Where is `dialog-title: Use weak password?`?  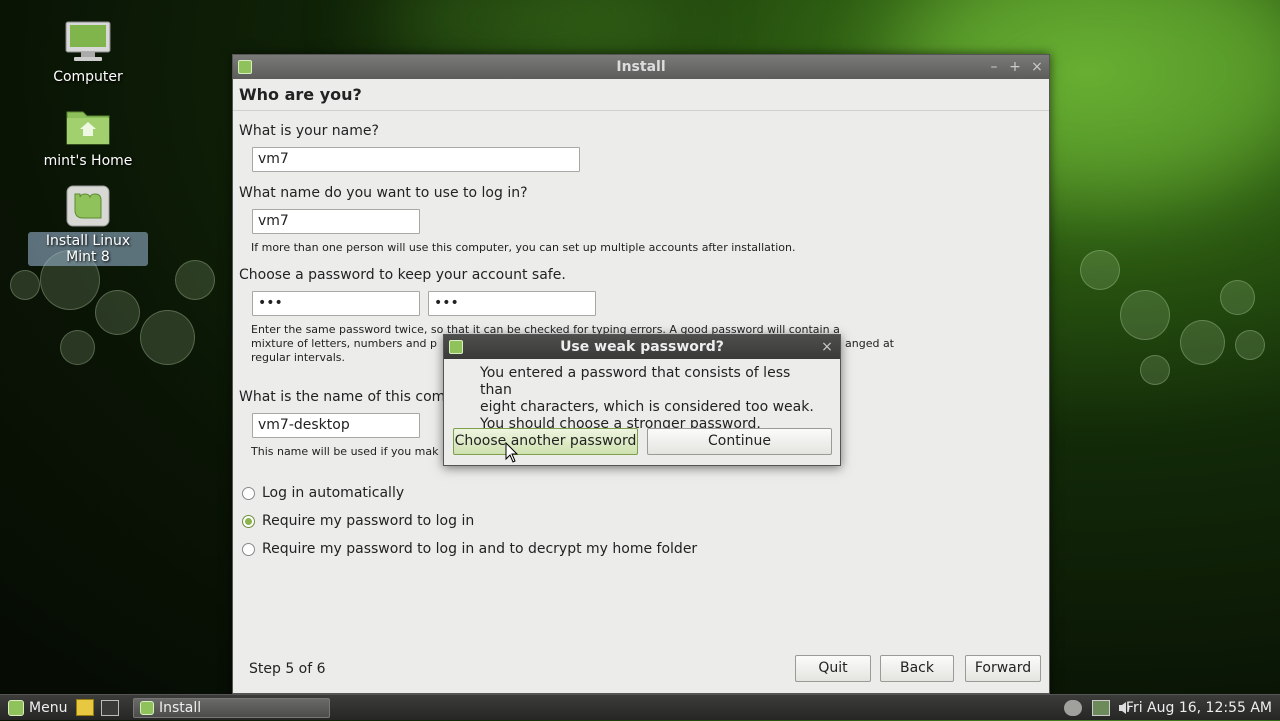 dialog-title: Use weak password? is located at coordinates (642, 347).